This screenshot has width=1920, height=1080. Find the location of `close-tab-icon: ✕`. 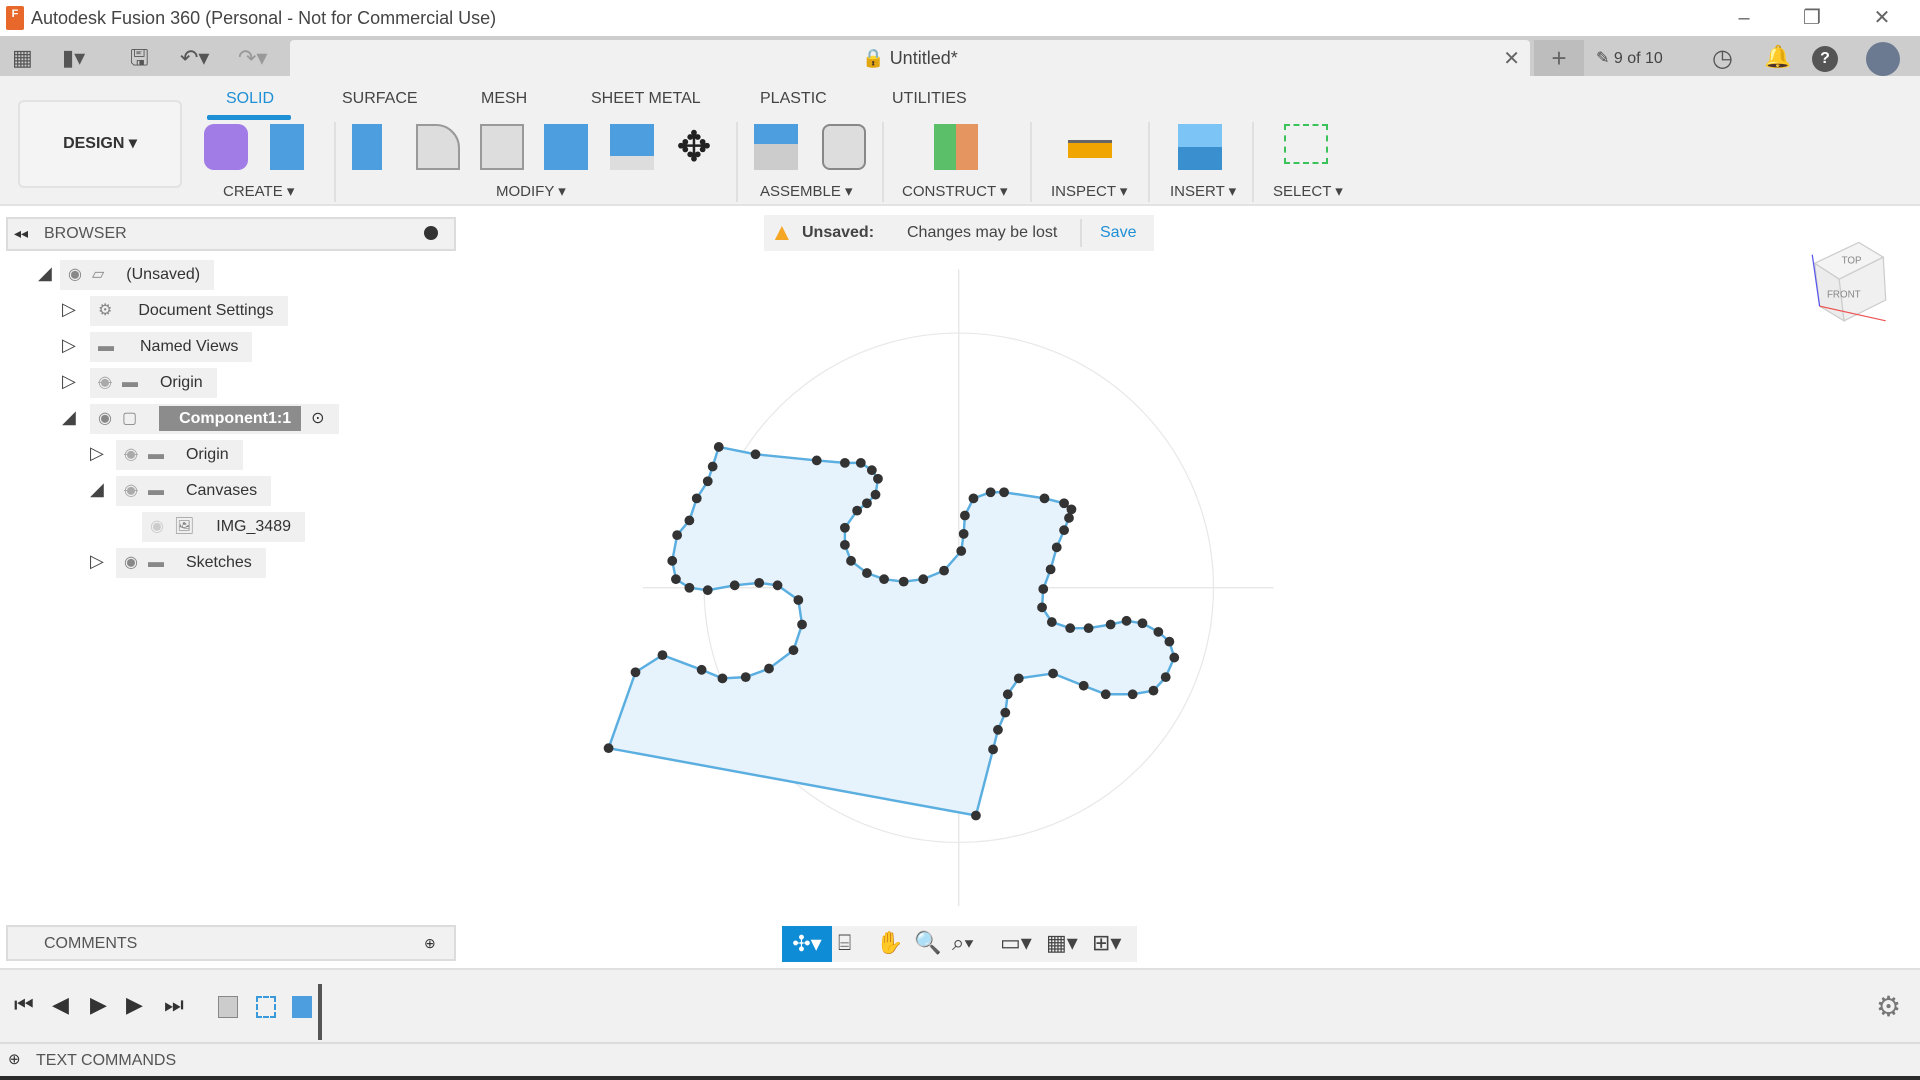

close-tab-icon: ✕ is located at coordinates (1511, 58).